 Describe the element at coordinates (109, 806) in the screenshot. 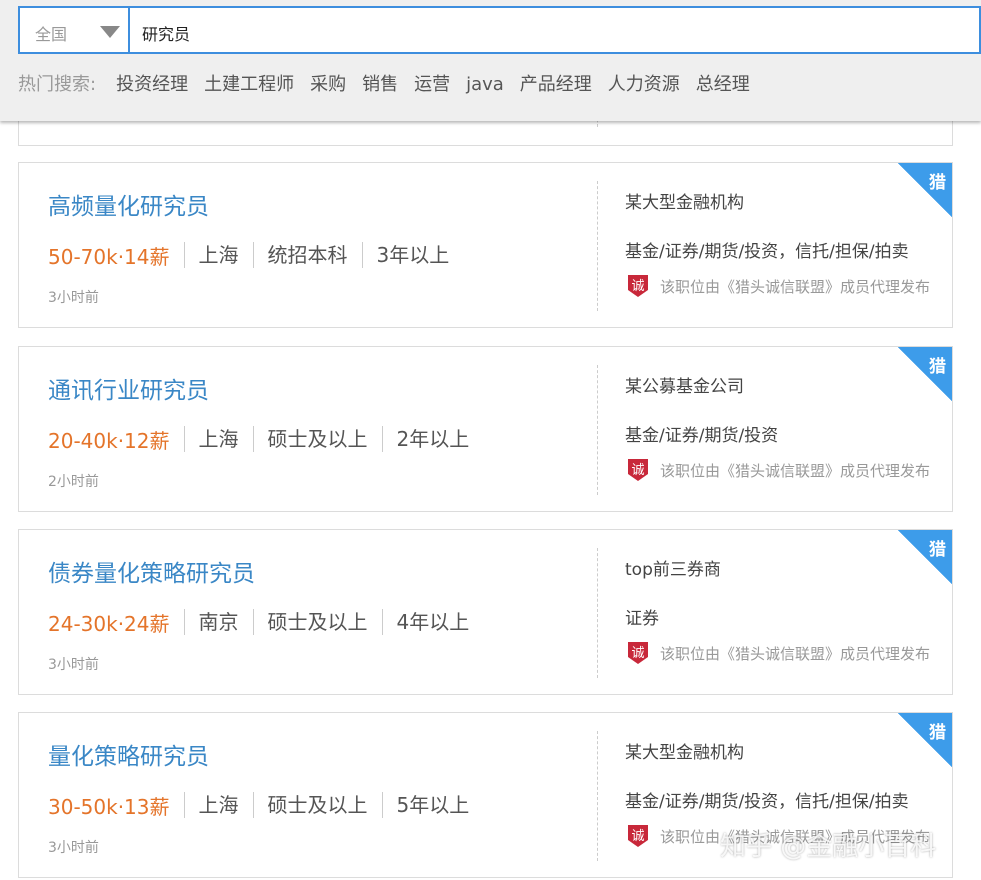

I see `job-salary: 30-50k·13薪` at that location.